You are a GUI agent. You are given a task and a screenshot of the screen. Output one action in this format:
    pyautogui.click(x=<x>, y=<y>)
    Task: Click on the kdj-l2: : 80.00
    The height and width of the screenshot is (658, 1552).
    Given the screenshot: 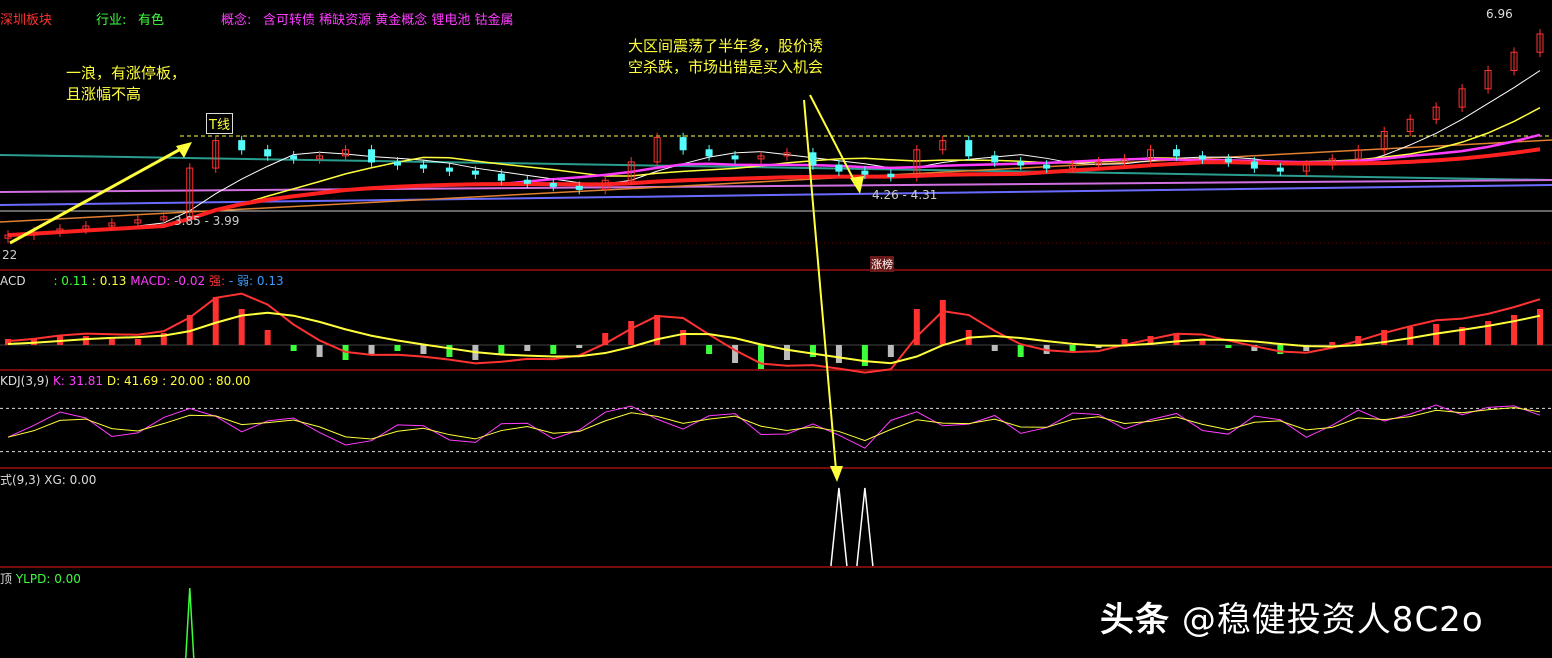 What is the action you would take?
    pyautogui.click(x=229, y=381)
    